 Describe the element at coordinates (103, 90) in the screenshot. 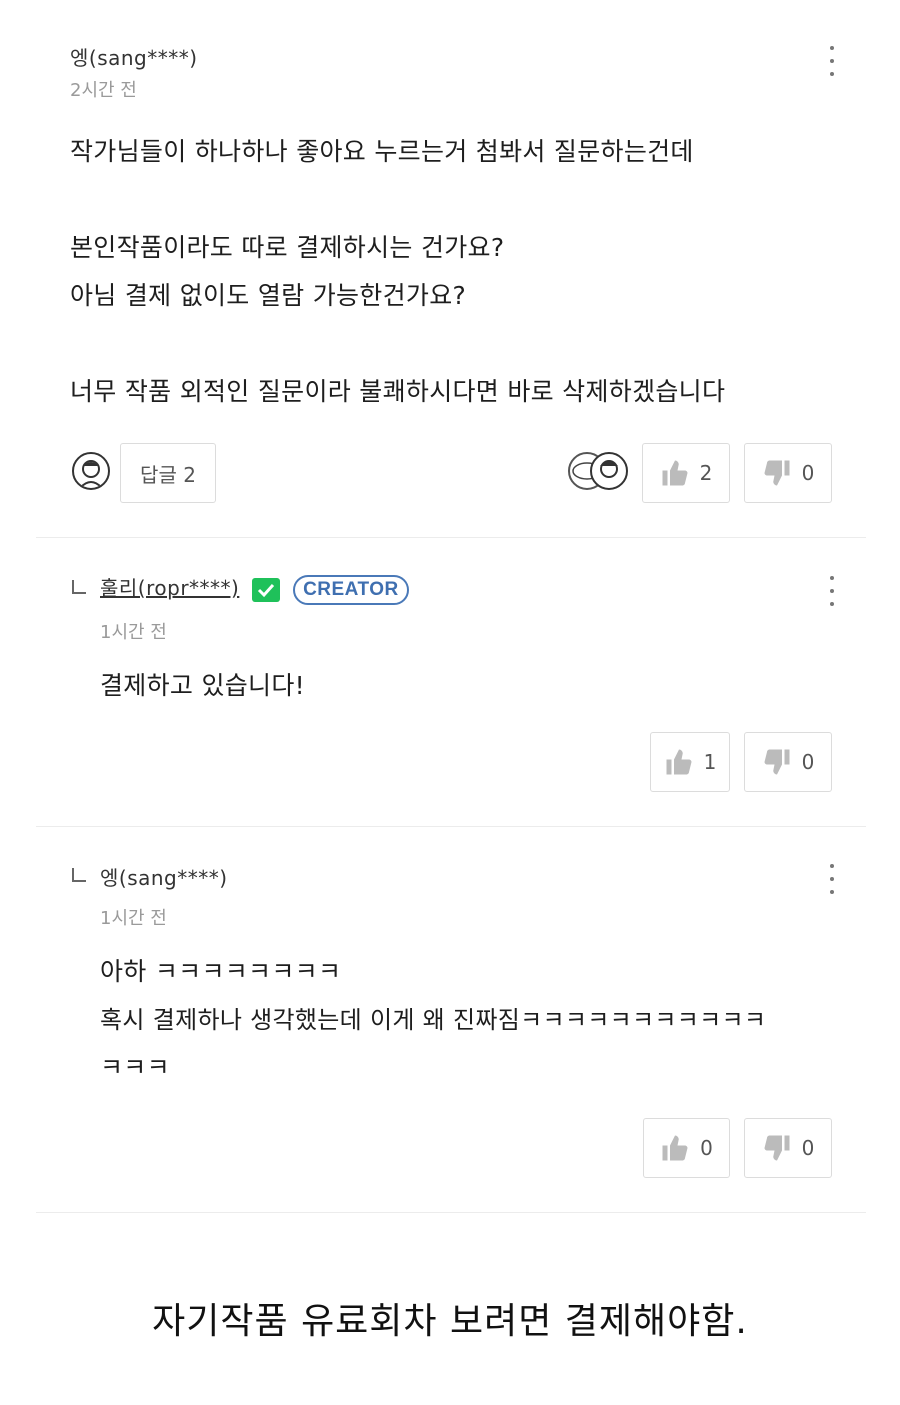

I see `comment-time: 2시간 전` at that location.